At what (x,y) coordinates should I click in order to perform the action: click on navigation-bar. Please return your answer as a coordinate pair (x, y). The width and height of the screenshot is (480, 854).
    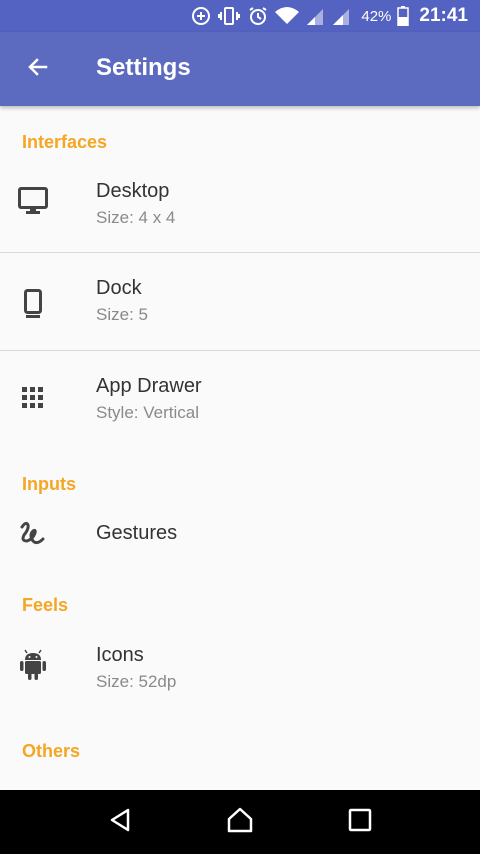
    Looking at the image, I should click on (240, 822).